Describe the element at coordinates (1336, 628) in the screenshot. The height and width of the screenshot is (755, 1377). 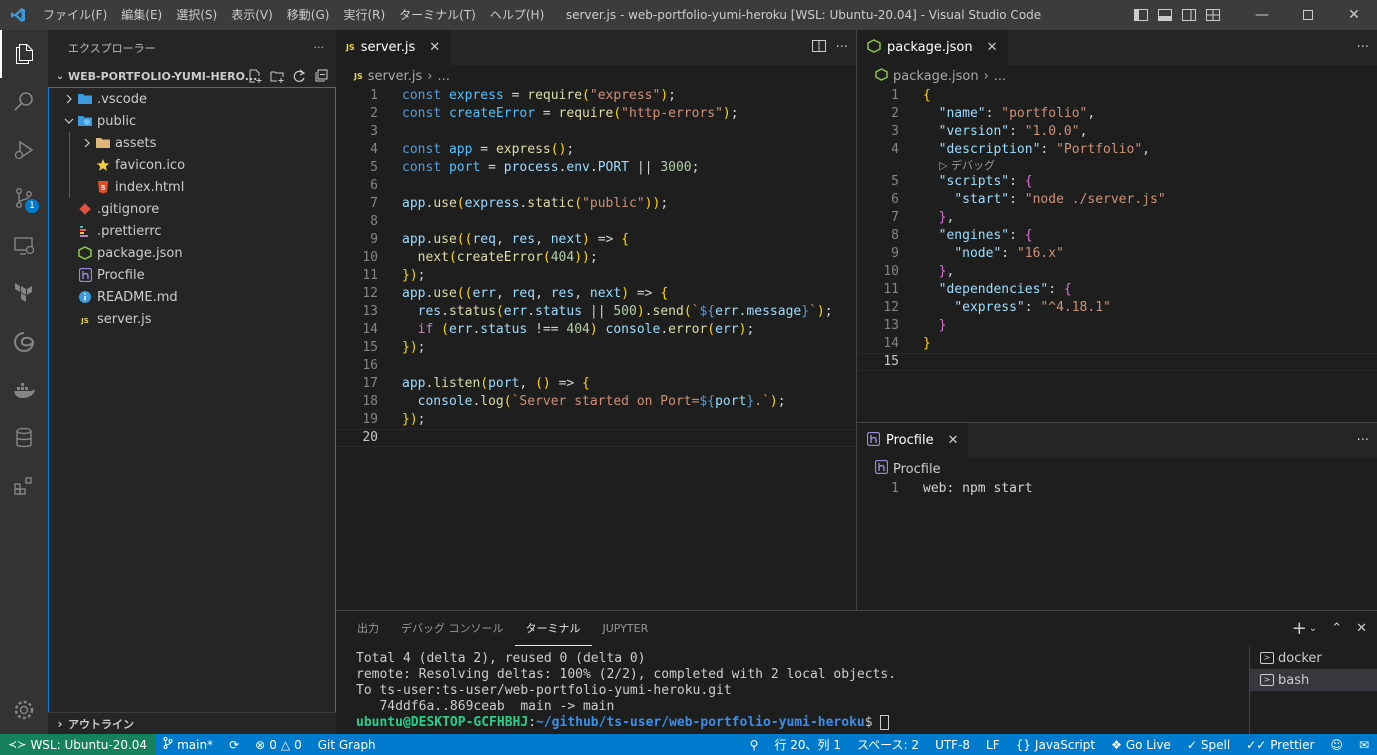
I see `maximize-panel-icon: ⌃` at that location.